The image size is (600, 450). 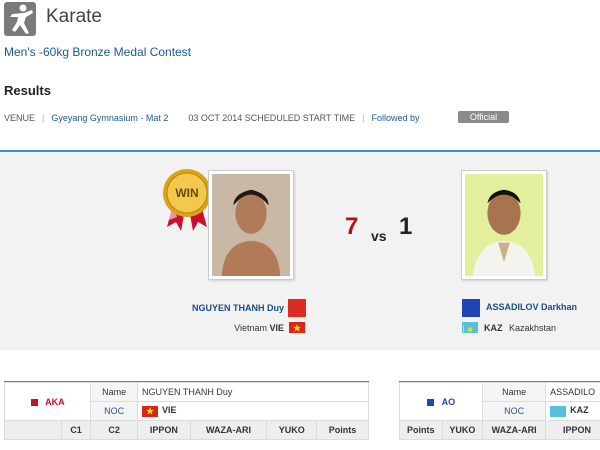 What do you see at coordinates (531, 307) in the screenshot?
I see `athlete-name-right: ASSADILOV Darkhan` at bounding box center [531, 307].